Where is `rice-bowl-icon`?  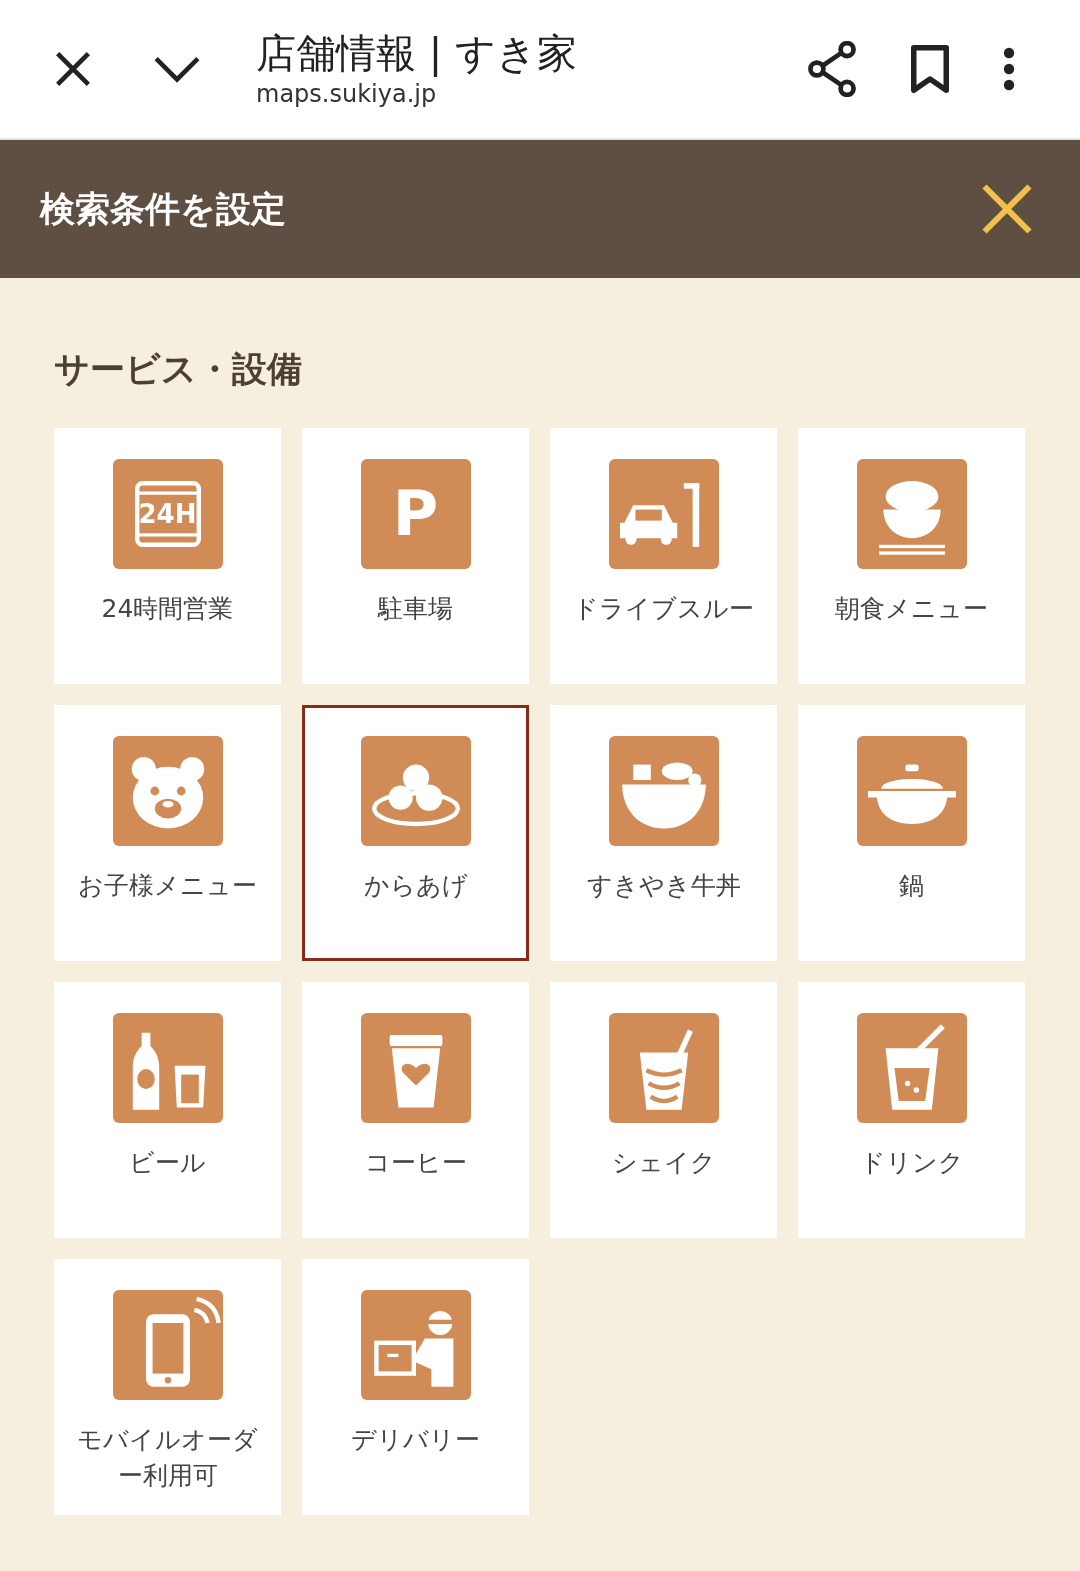
rice-bowl-icon is located at coordinates (911, 514).